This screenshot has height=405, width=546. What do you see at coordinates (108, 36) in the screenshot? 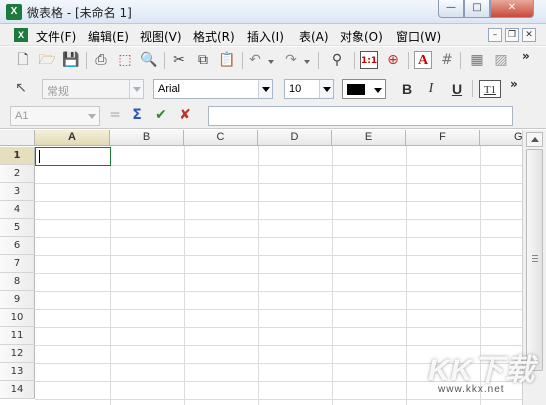
I see `menu-edit: 编辑(E)` at bounding box center [108, 36].